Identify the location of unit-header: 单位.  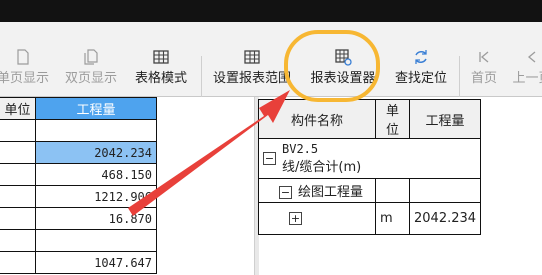
(392, 119).